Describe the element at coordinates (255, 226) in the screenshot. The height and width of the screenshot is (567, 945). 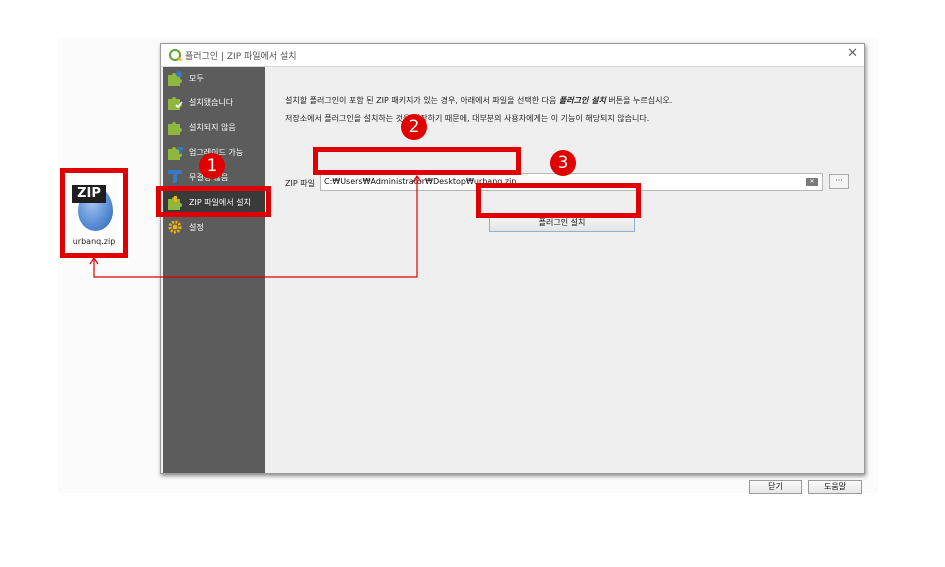
I see `drag-arrow` at that location.